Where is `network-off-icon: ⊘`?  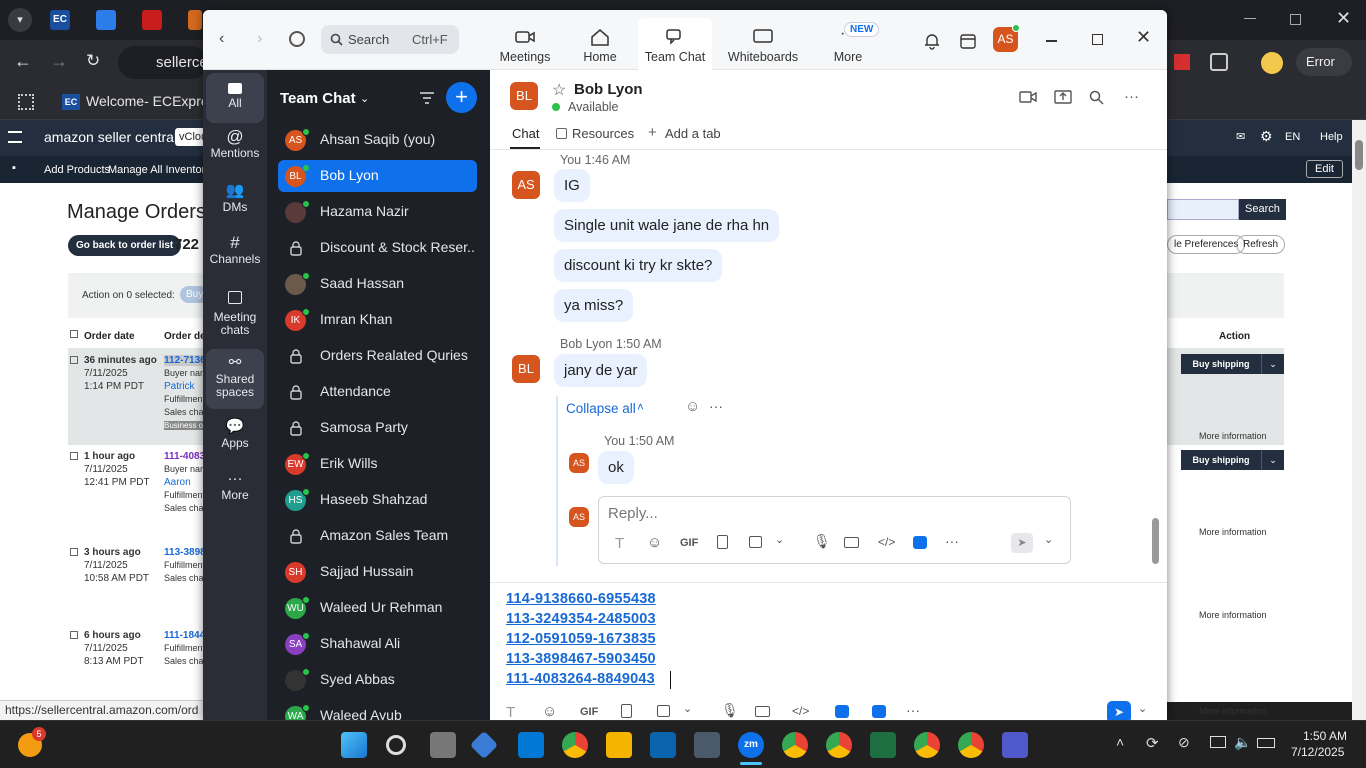
network-off-icon: ⊘ is located at coordinates (1184, 742).